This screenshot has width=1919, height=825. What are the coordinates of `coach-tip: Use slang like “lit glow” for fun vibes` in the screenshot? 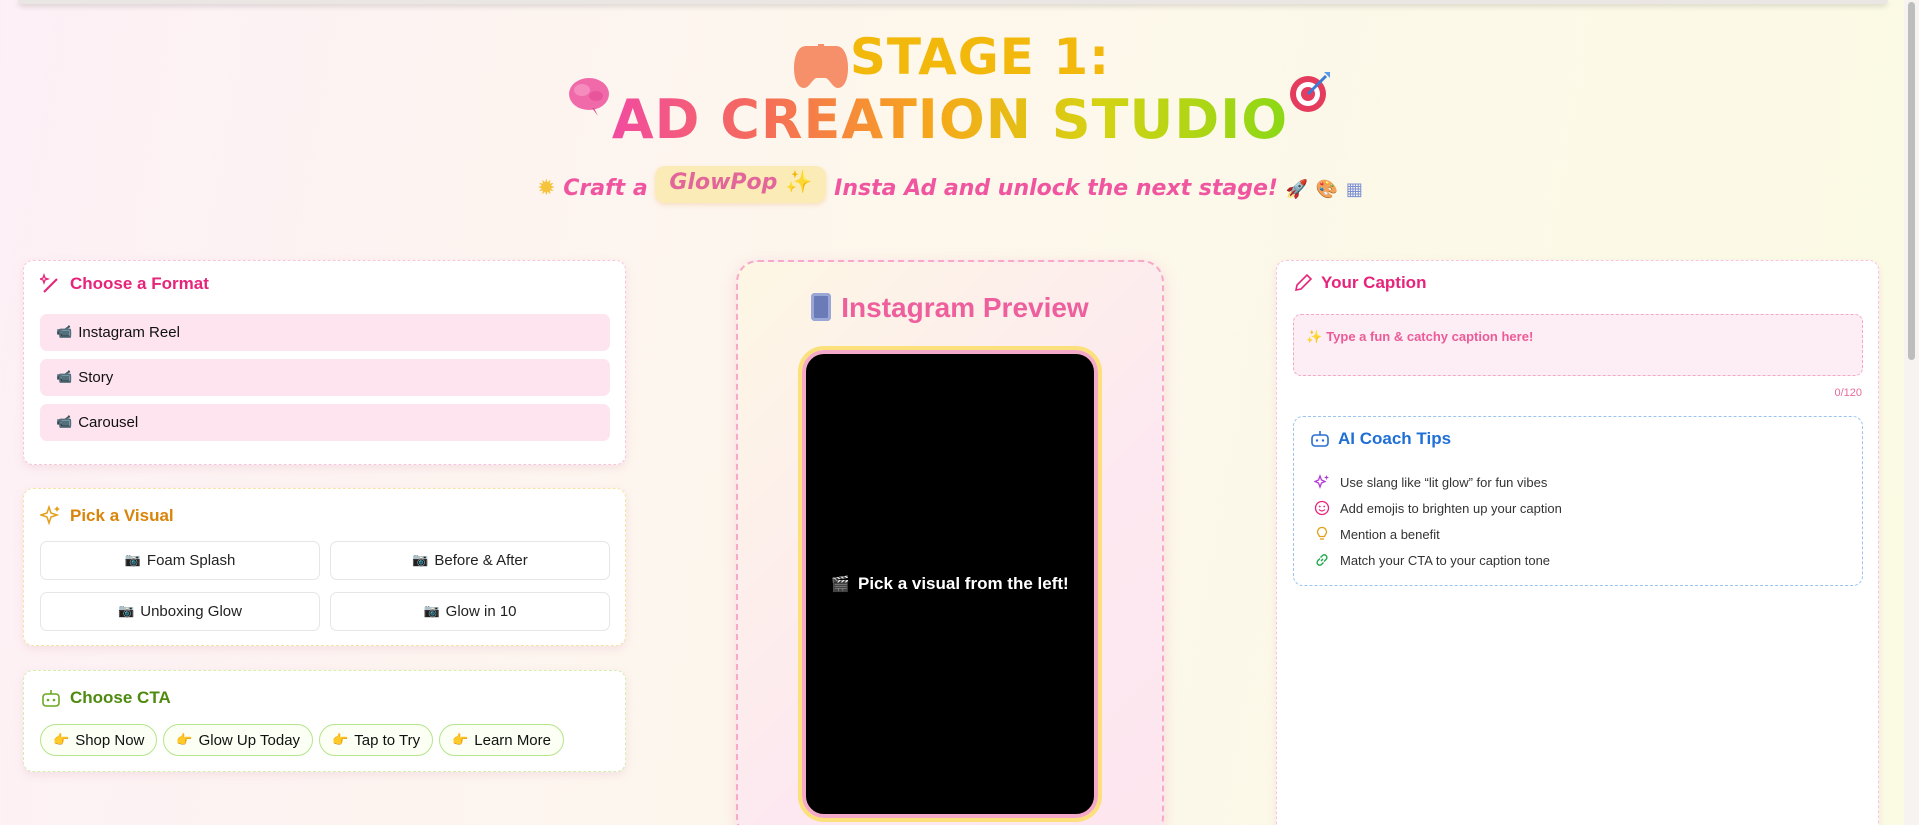 It's located at (1438, 482).